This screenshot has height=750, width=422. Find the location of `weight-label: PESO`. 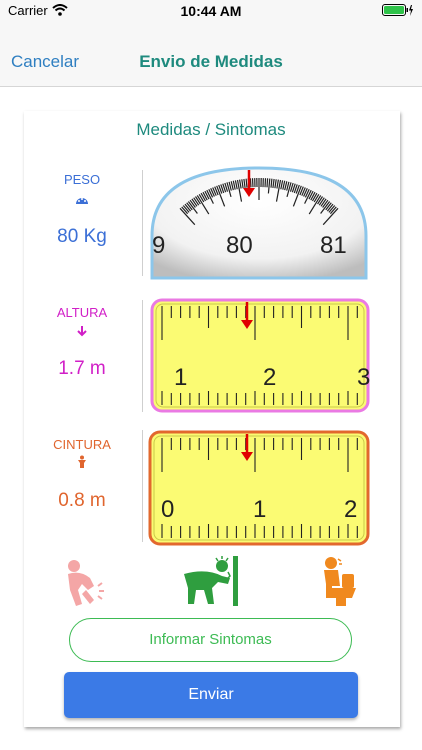

weight-label: PESO is located at coordinates (82, 179).